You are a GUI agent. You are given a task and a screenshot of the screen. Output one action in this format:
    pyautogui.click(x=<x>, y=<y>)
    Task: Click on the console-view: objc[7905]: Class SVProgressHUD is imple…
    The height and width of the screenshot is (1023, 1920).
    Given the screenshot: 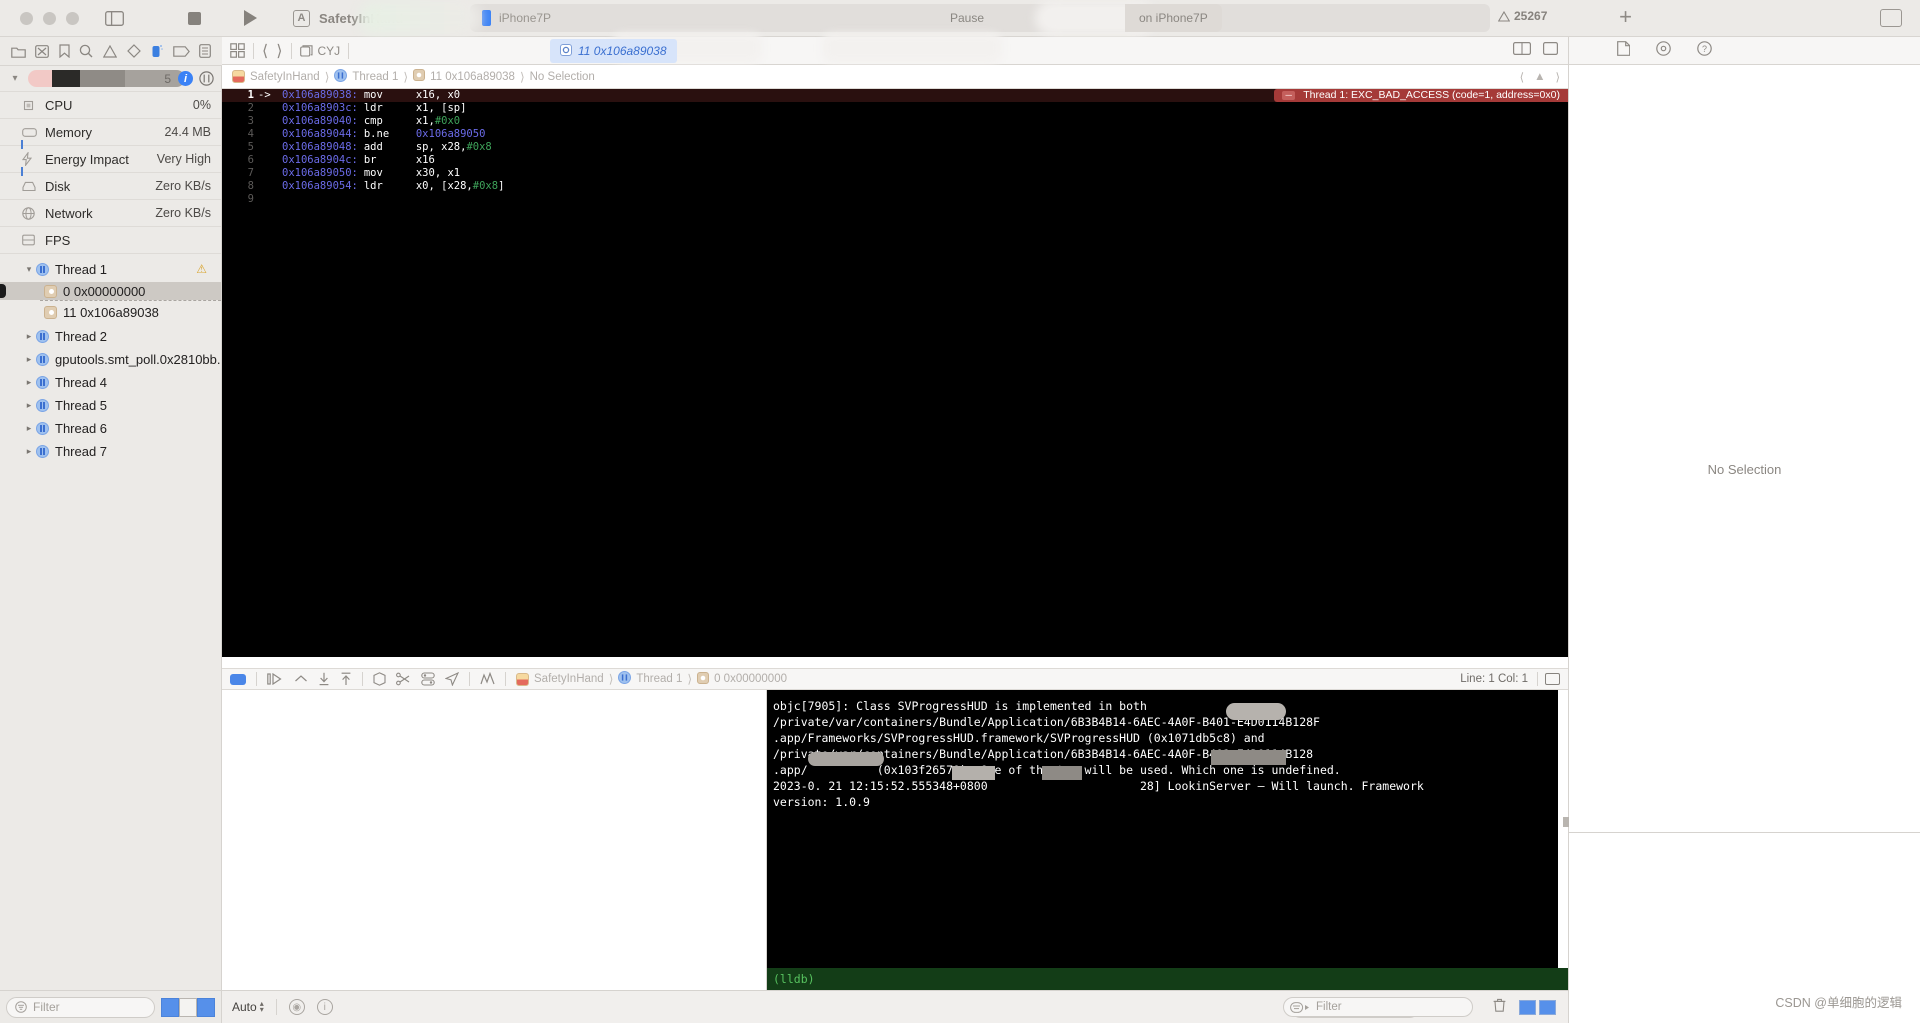 What is the action you would take?
    pyautogui.click(x=1167, y=840)
    